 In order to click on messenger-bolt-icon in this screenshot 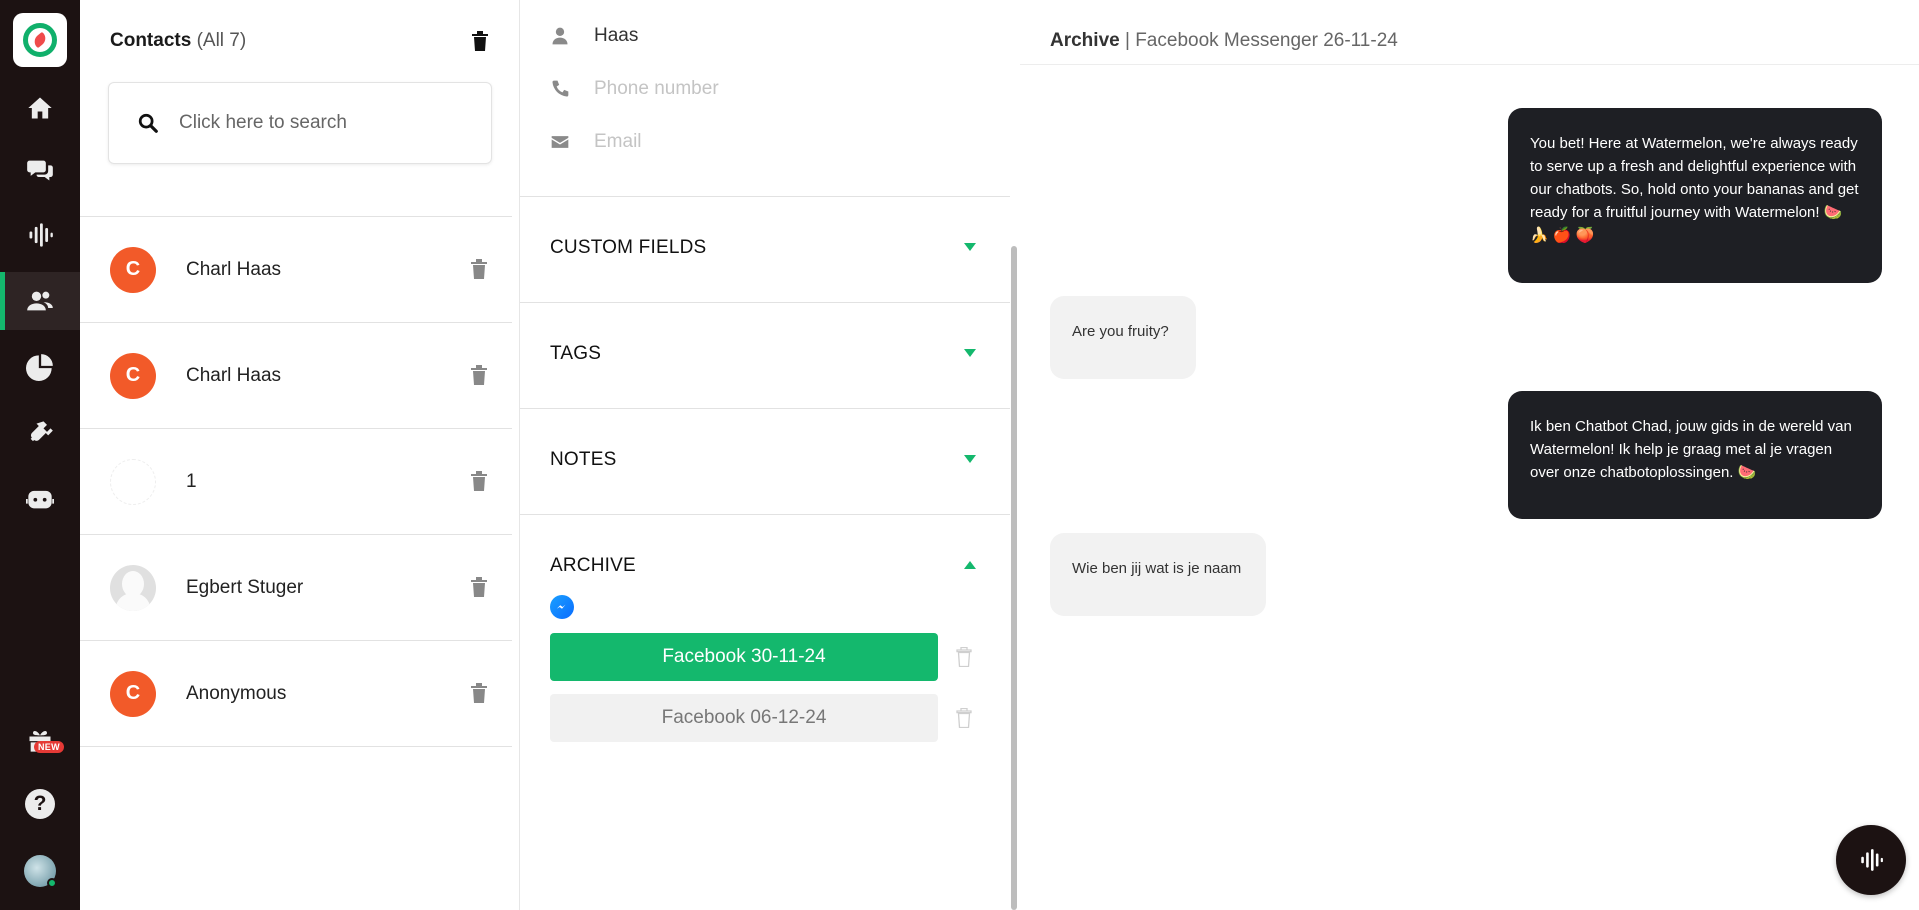, I will do `click(561, 606)`.